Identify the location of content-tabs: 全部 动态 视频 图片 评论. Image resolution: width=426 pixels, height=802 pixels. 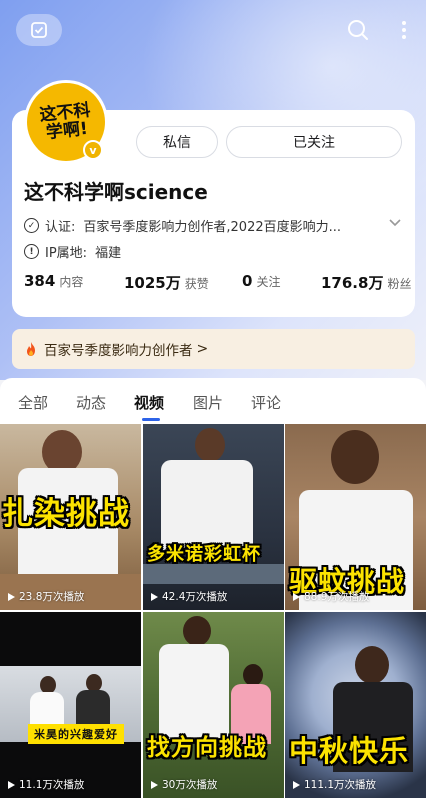
(213, 401).